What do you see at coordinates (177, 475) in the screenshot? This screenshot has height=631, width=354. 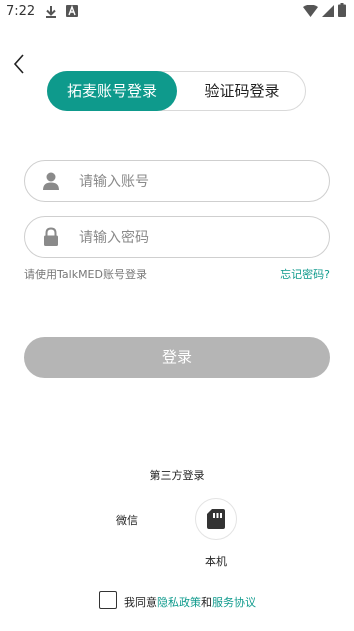 I see `third-party-title: 第三方登录` at bounding box center [177, 475].